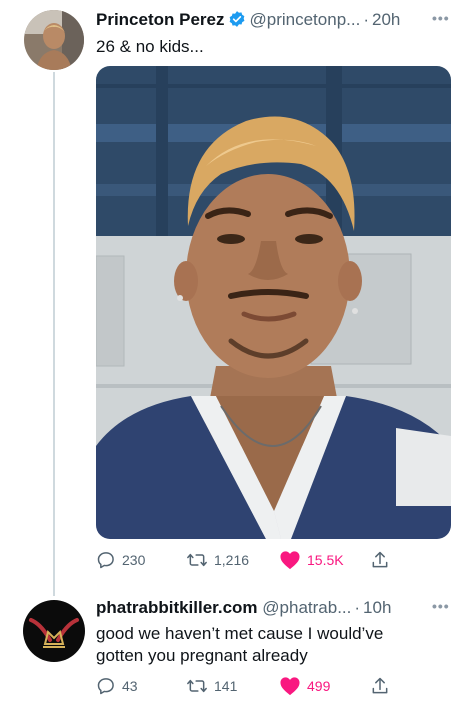 This screenshot has width=474, height=705. Describe the element at coordinates (120, 560) in the screenshot. I see `reply-button: 230` at that location.